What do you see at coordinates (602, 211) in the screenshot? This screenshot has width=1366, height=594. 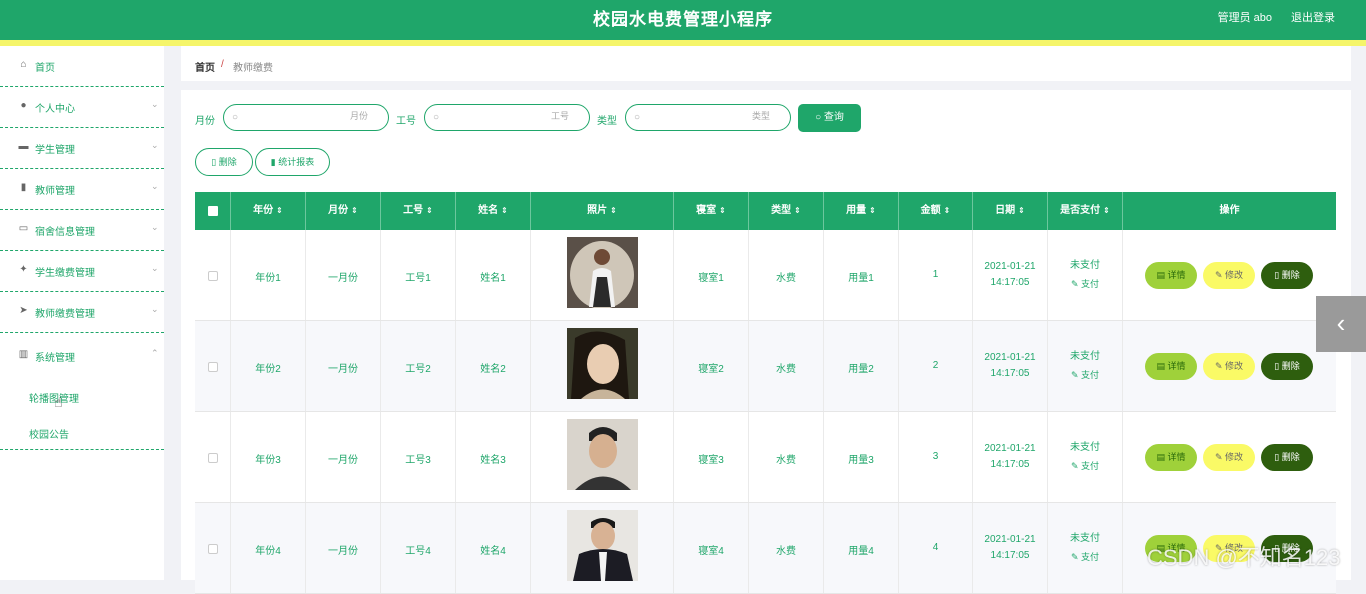 I see `column-header: 照片 ⇕` at bounding box center [602, 211].